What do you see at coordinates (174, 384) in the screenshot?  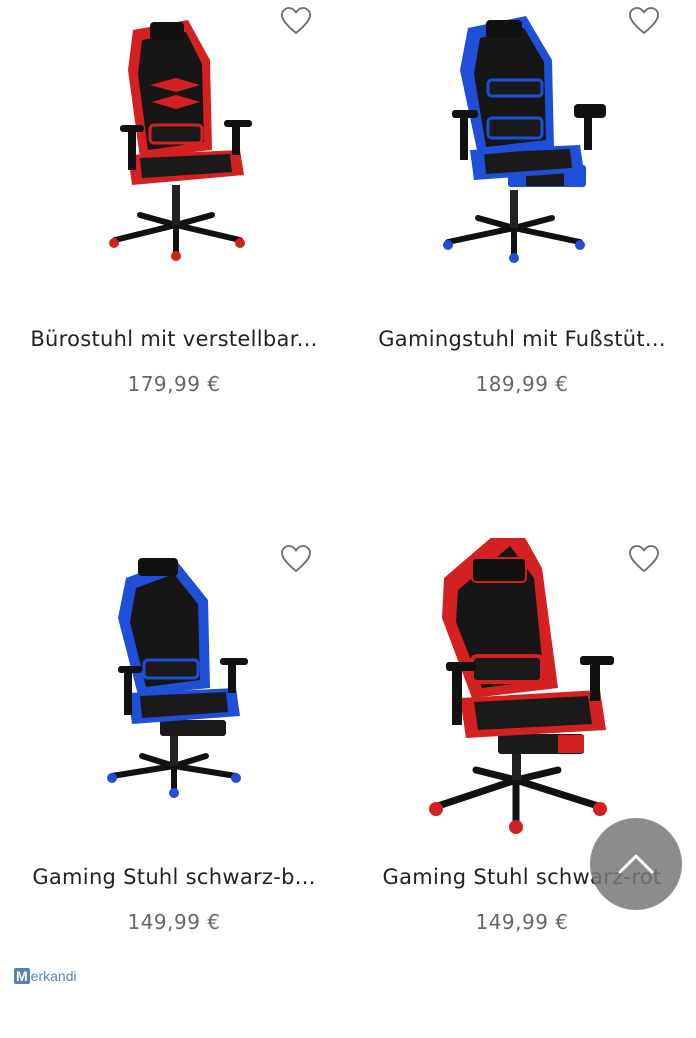 I see `product-price: 179,99 €` at bounding box center [174, 384].